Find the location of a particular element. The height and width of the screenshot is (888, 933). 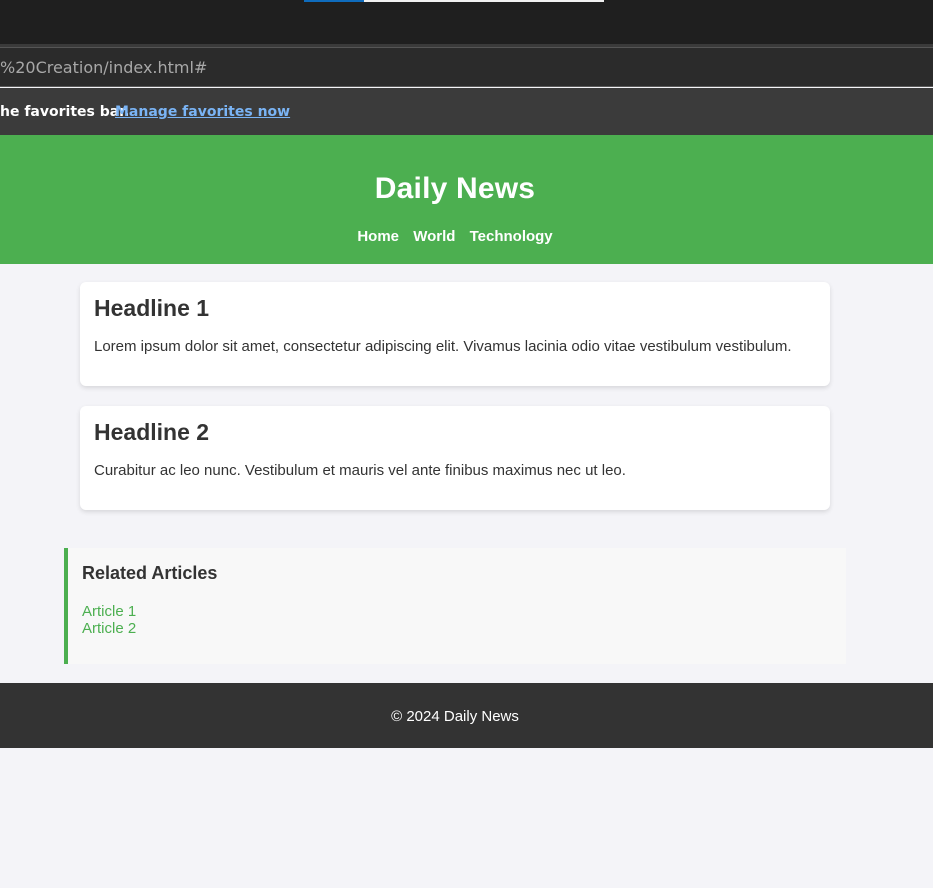

related-articles: Related Articles Article 1 Article 2 is located at coordinates (455, 606).